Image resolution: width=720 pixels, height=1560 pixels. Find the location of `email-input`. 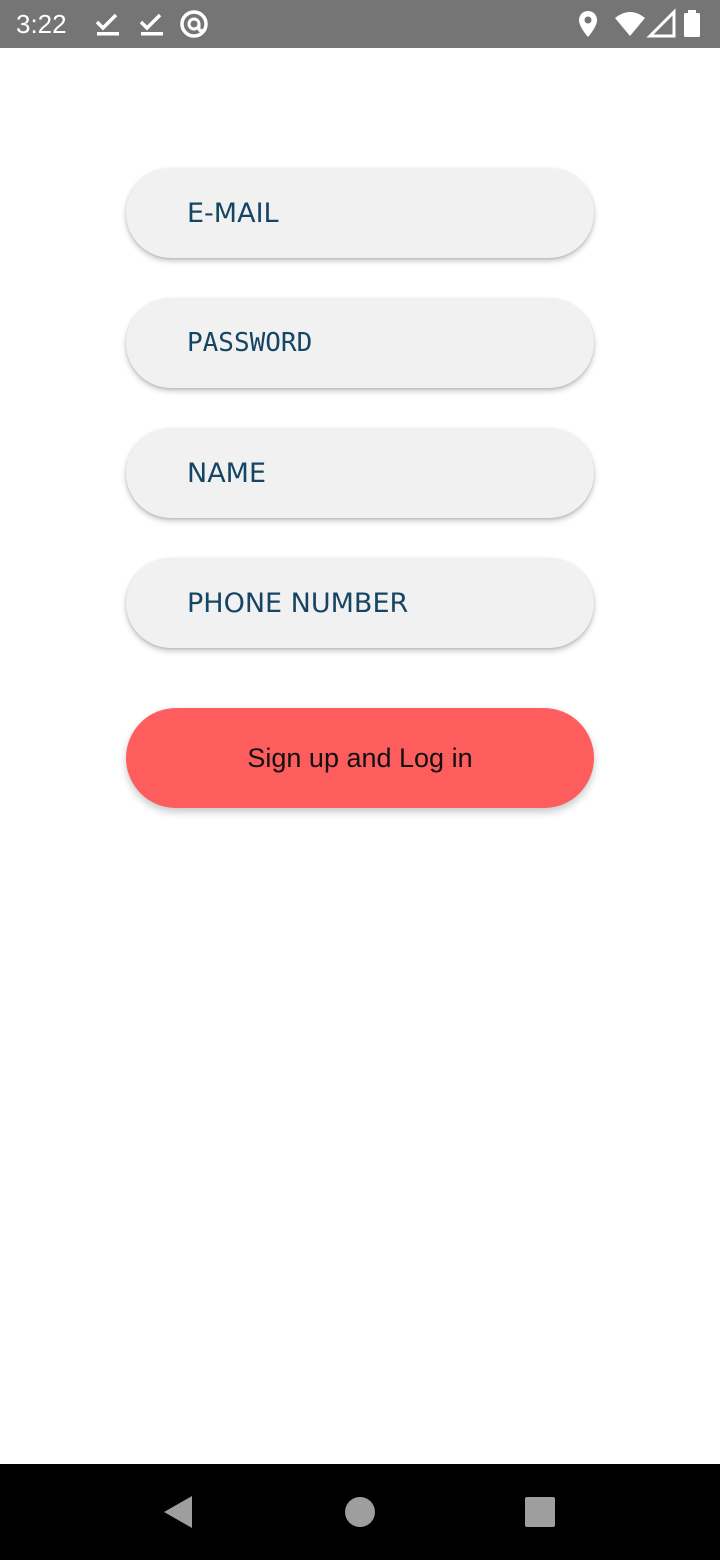

email-input is located at coordinates (360, 213).